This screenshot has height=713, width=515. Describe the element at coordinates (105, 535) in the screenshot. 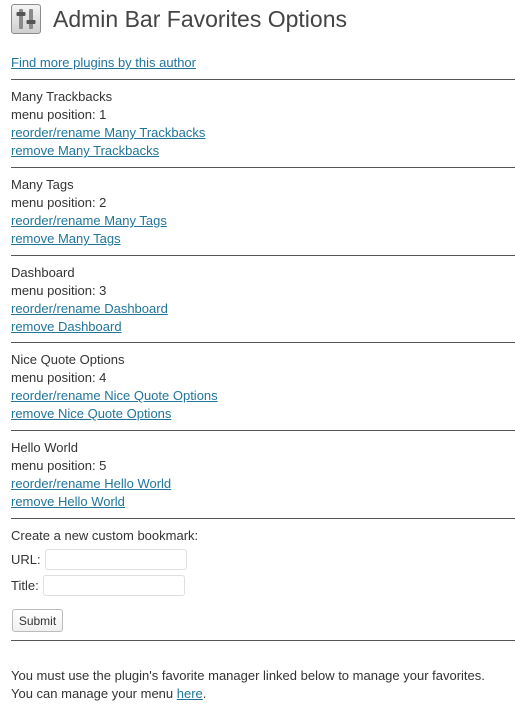

I see `create-bookmark-heading: Create a new custom bookmark:` at that location.